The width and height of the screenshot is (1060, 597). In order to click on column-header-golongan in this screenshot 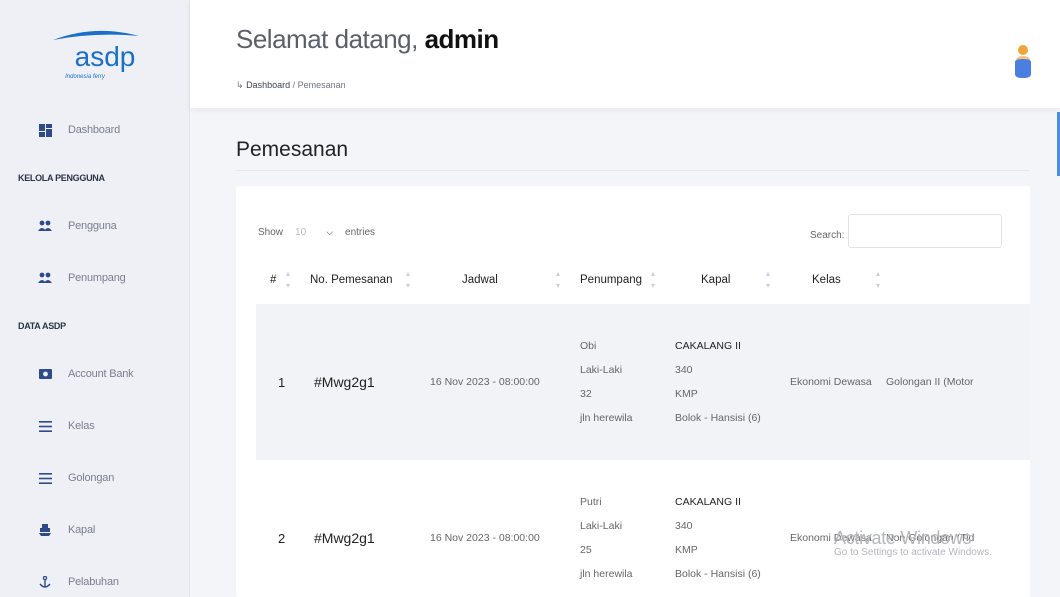, I will do `click(958, 280)`.